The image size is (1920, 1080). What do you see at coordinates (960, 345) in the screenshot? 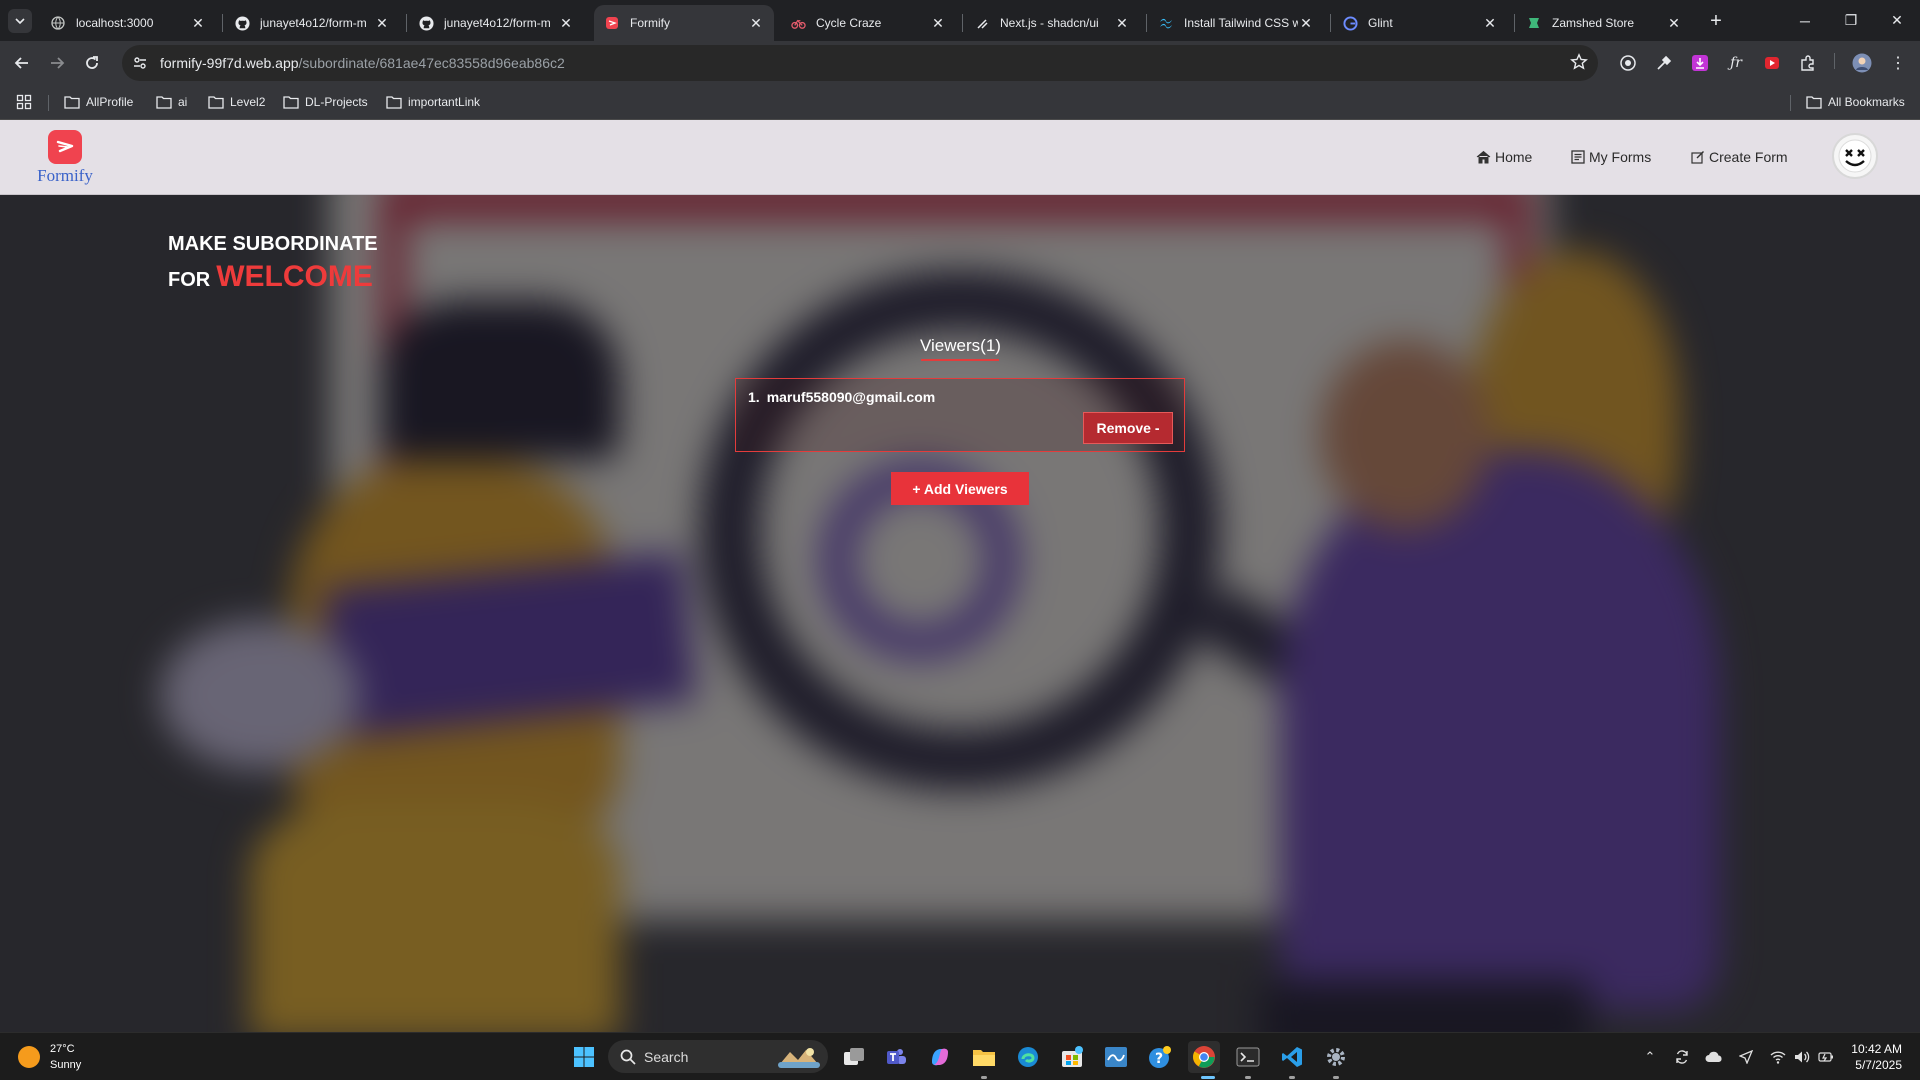
I see `viewers-heading: Viewers(1)` at bounding box center [960, 345].